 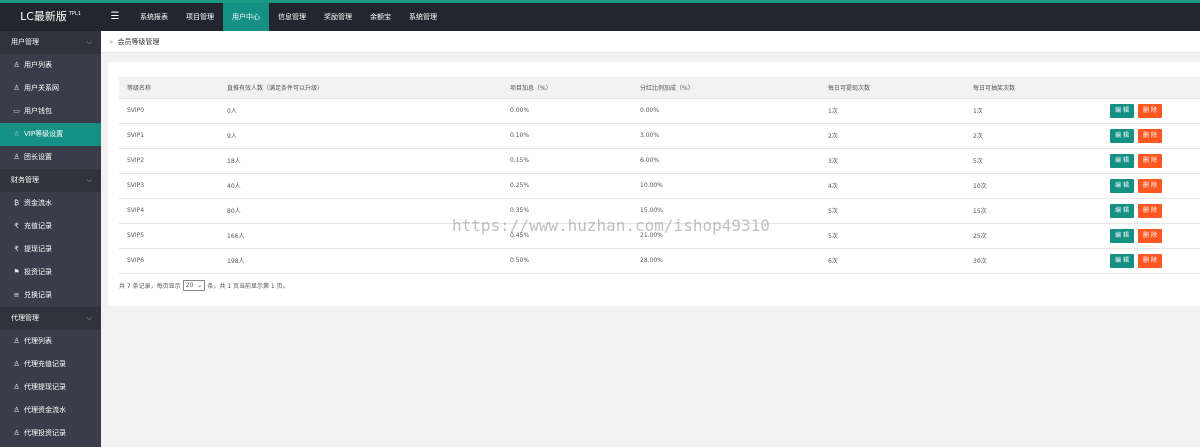 What do you see at coordinates (360, 261) in the screenshot?
I see `table-cell: 198人` at bounding box center [360, 261].